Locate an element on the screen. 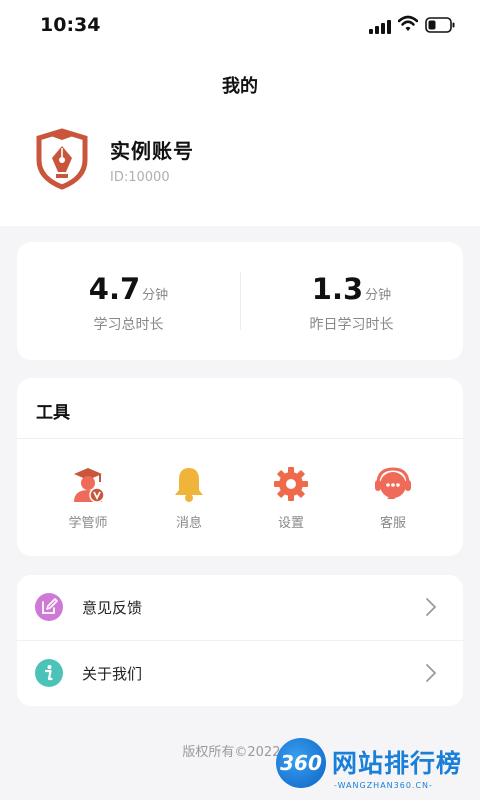 The width and height of the screenshot is (480, 800). menu-item-label: 意见反馈 is located at coordinates (112, 608).